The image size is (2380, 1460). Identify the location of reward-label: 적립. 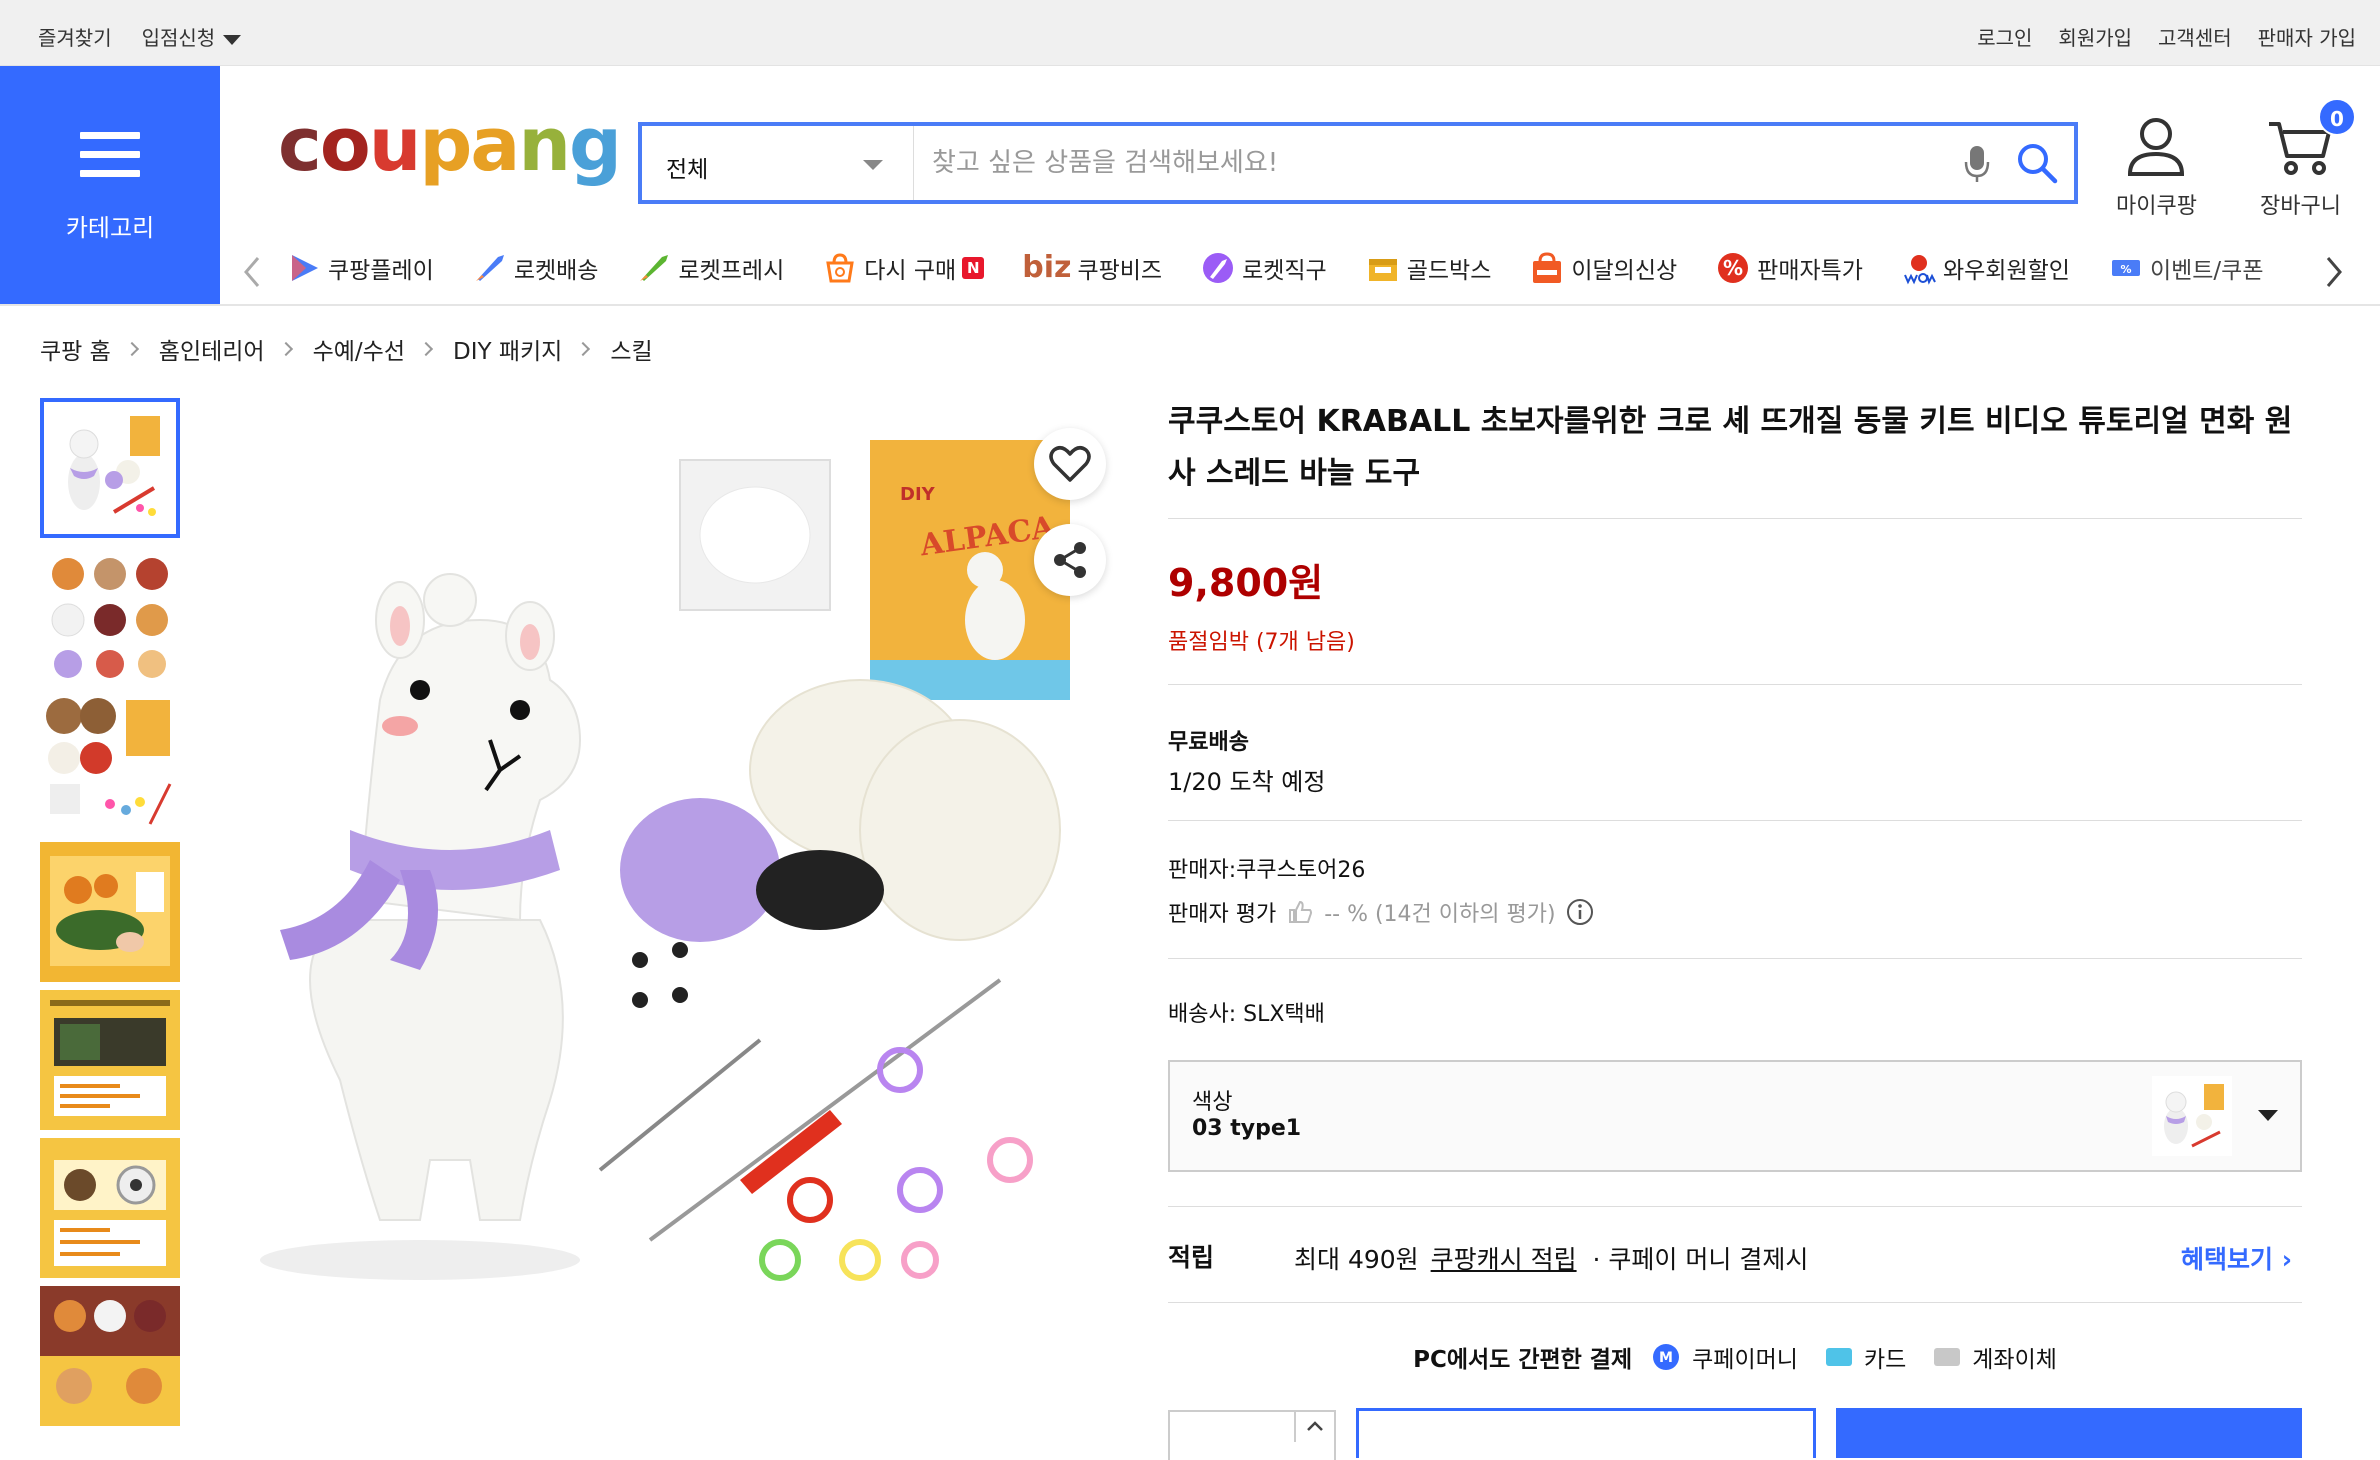
(1191, 1257).